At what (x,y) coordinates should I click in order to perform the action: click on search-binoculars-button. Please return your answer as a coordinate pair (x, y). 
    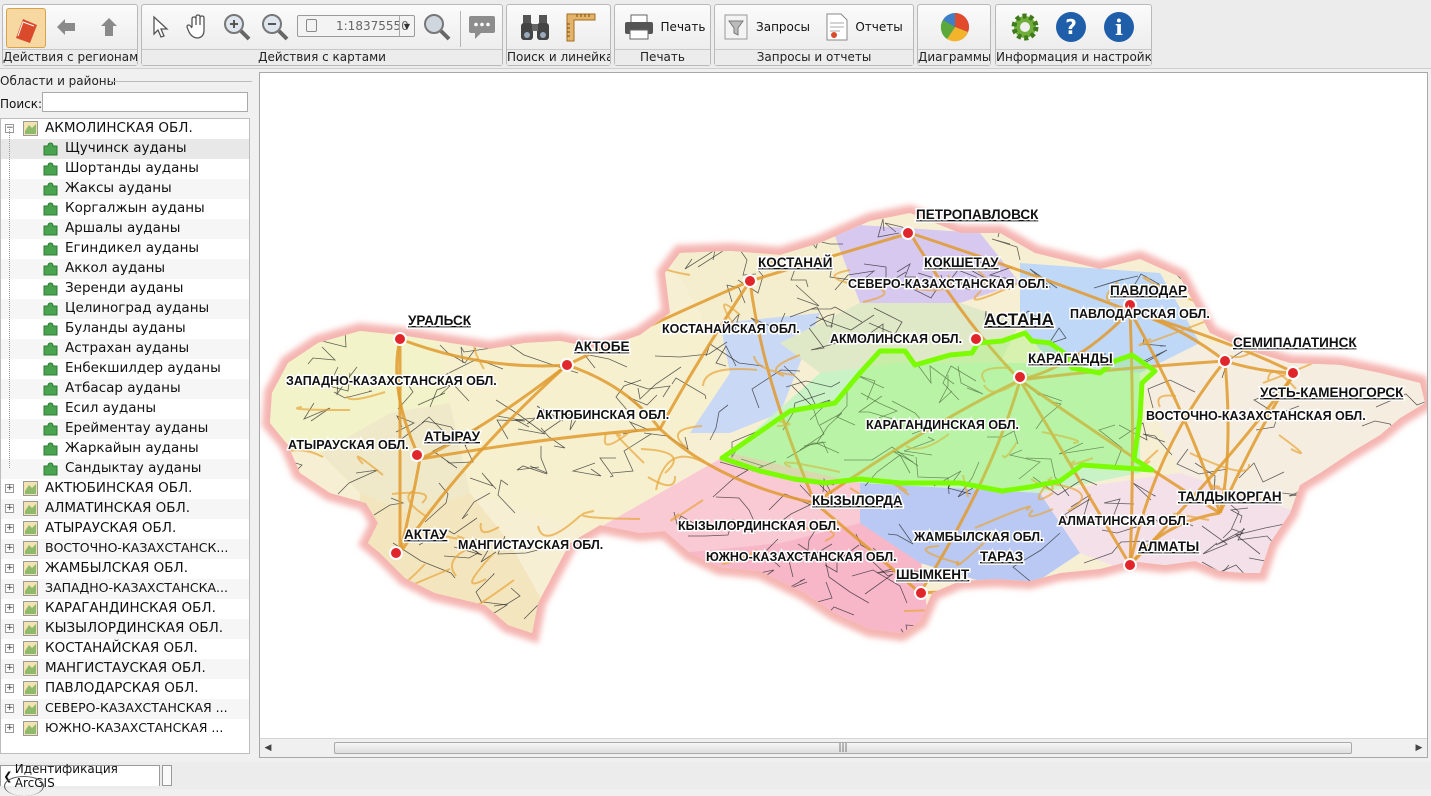
    Looking at the image, I should click on (535, 27).